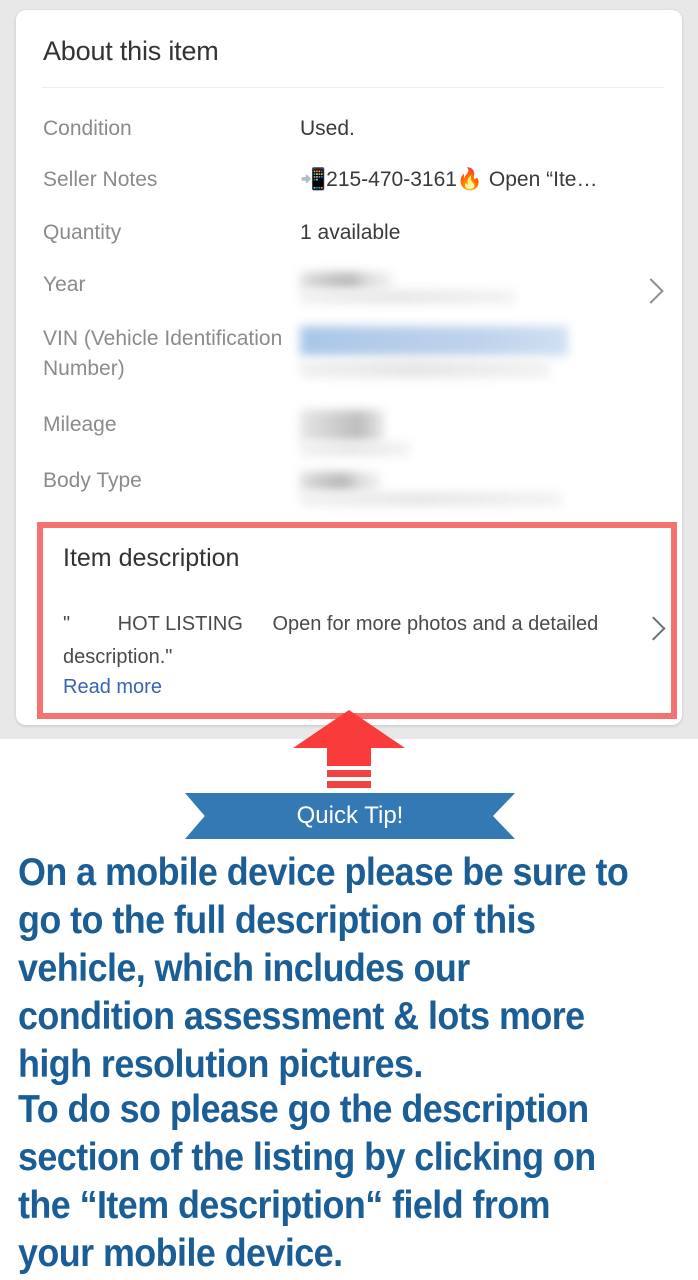  I want to click on snippet-quote-open: ", so click(67, 624).